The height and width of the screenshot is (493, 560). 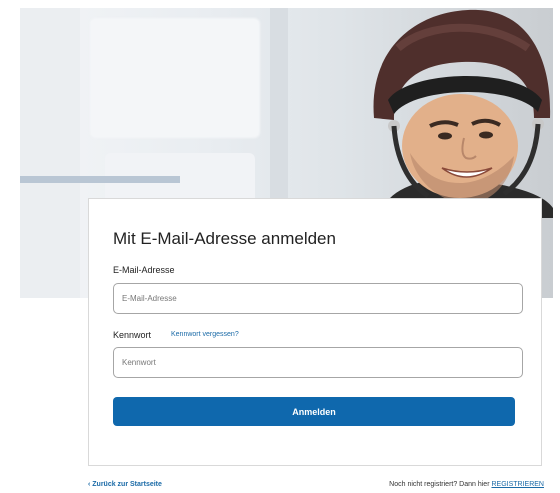 What do you see at coordinates (100, 179) in the screenshot?
I see `hero-background-stripe` at bounding box center [100, 179].